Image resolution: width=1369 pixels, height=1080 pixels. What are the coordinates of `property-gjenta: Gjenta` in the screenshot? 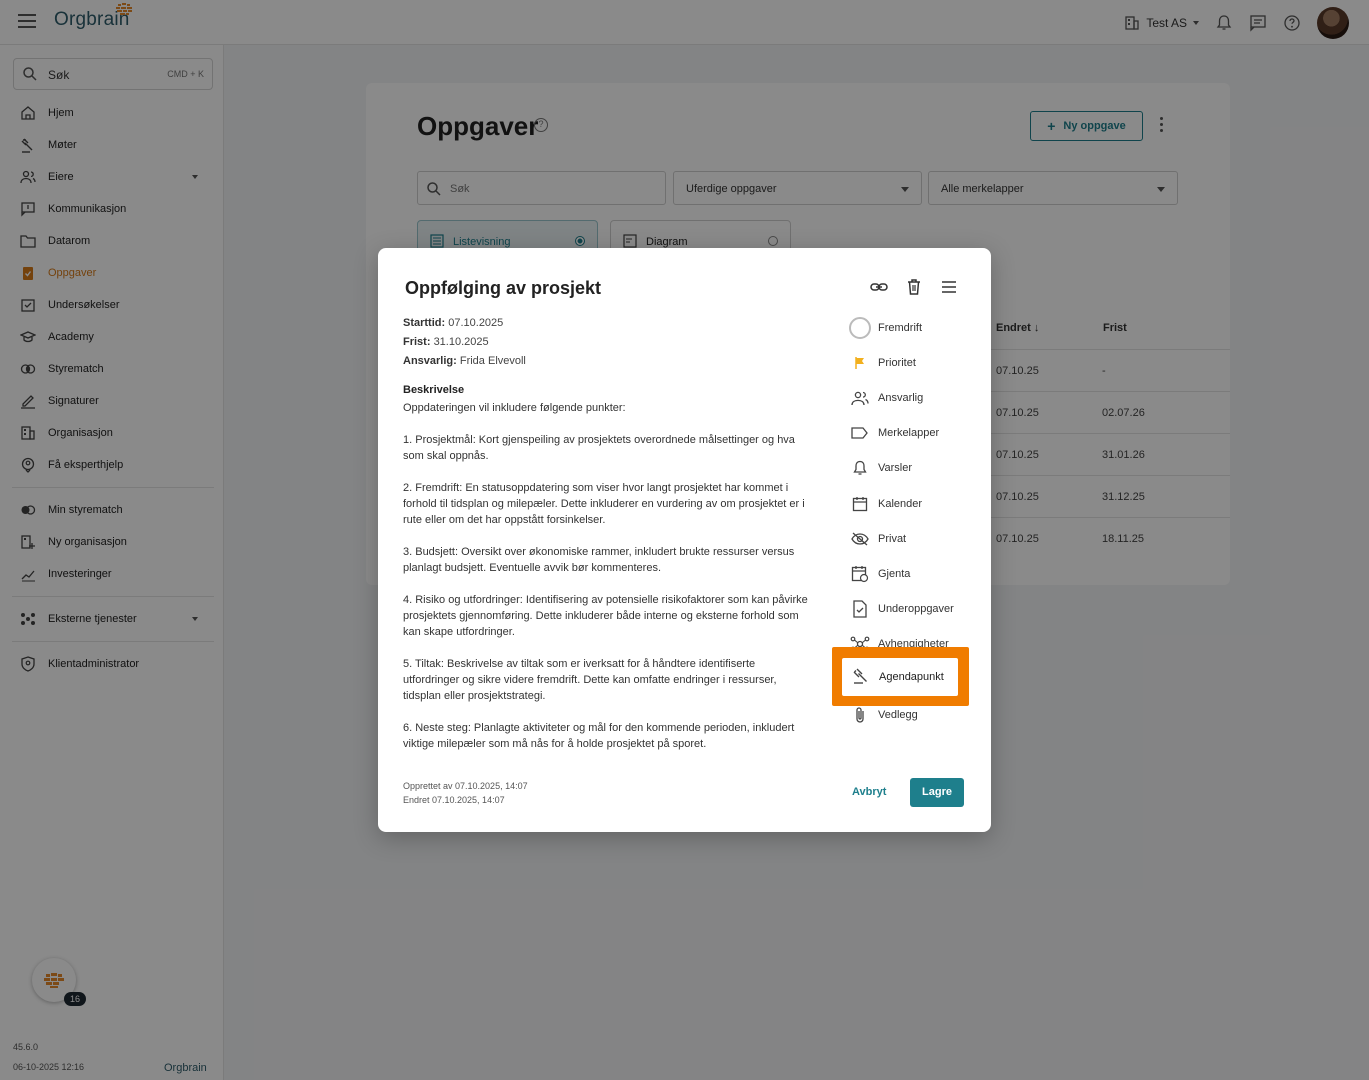 It's located at (911, 573).